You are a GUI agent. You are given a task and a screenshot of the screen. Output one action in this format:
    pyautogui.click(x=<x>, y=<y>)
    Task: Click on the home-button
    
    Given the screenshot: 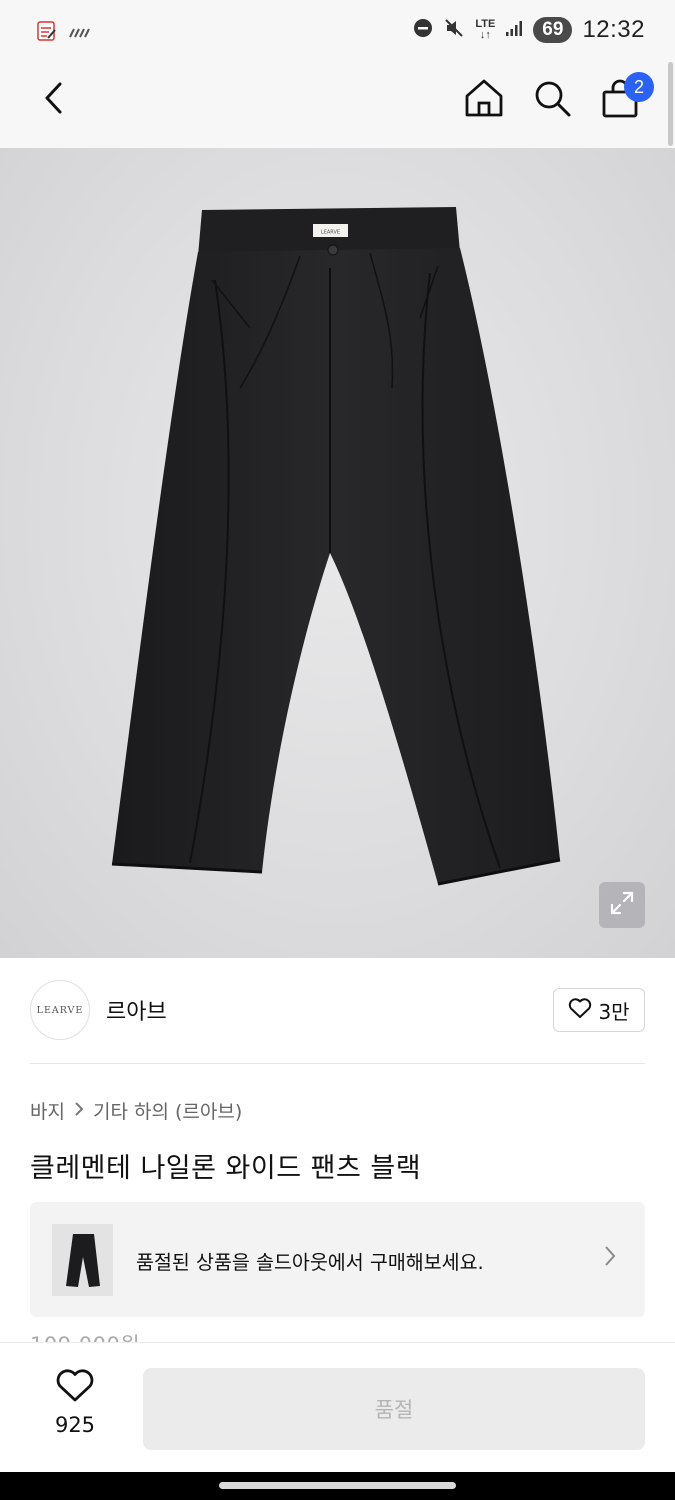 What is the action you would take?
    pyautogui.click(x=484, y=100)
    